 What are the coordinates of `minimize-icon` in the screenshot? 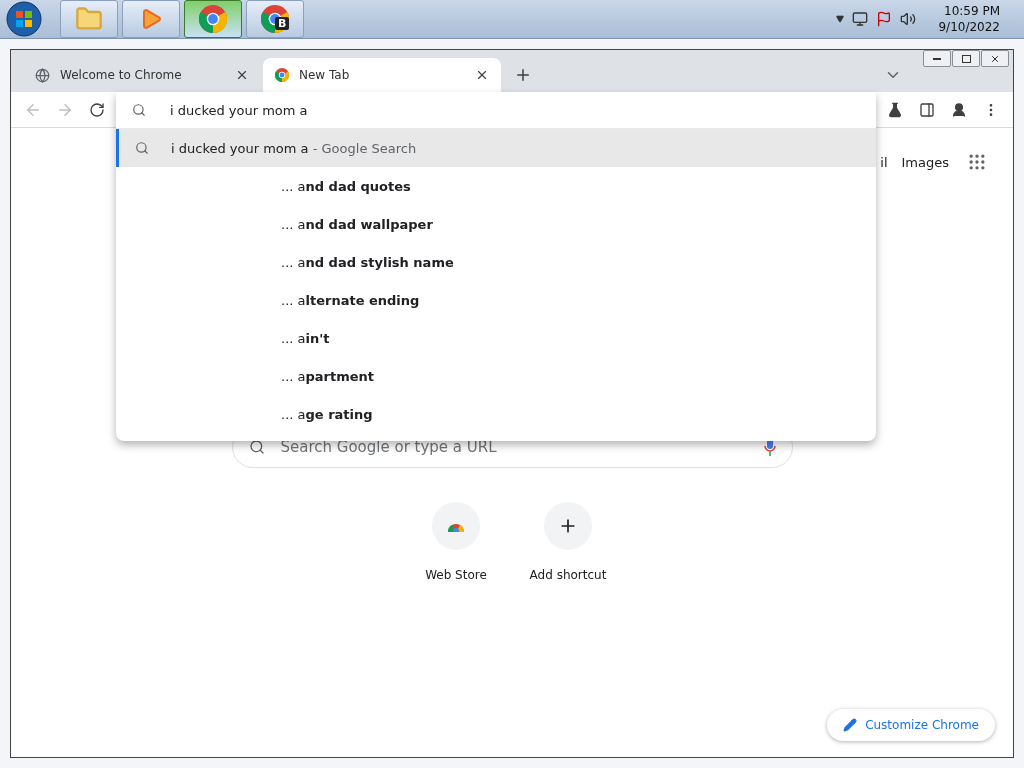 It's located at (937, 58).